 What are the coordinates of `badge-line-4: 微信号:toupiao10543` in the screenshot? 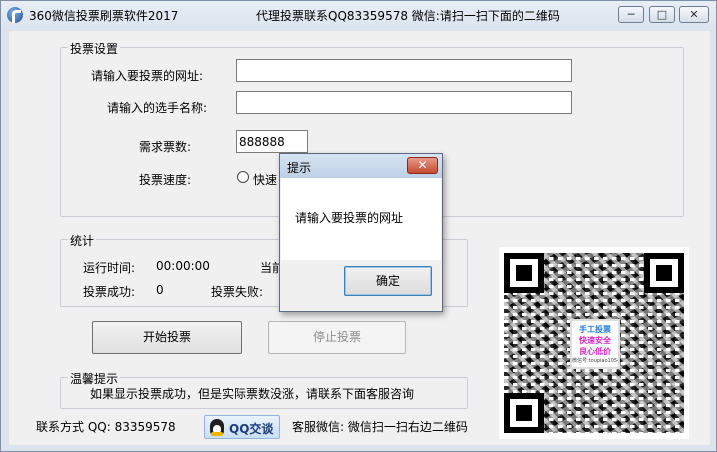 It's located at (595, 361).